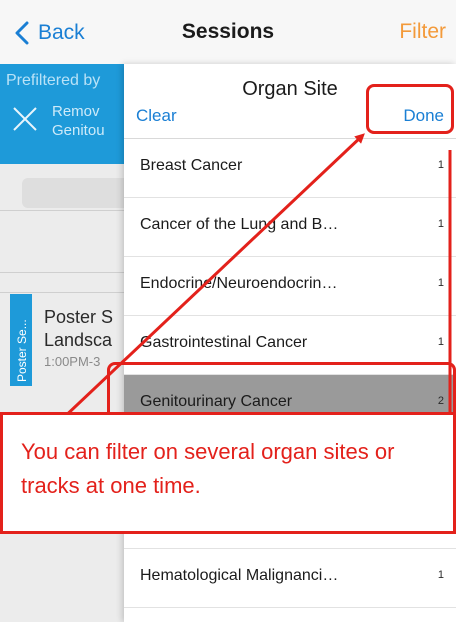  I want to click on organ-site-row: Endocrine/Neuroendocrin… 1, so click(290, 286).